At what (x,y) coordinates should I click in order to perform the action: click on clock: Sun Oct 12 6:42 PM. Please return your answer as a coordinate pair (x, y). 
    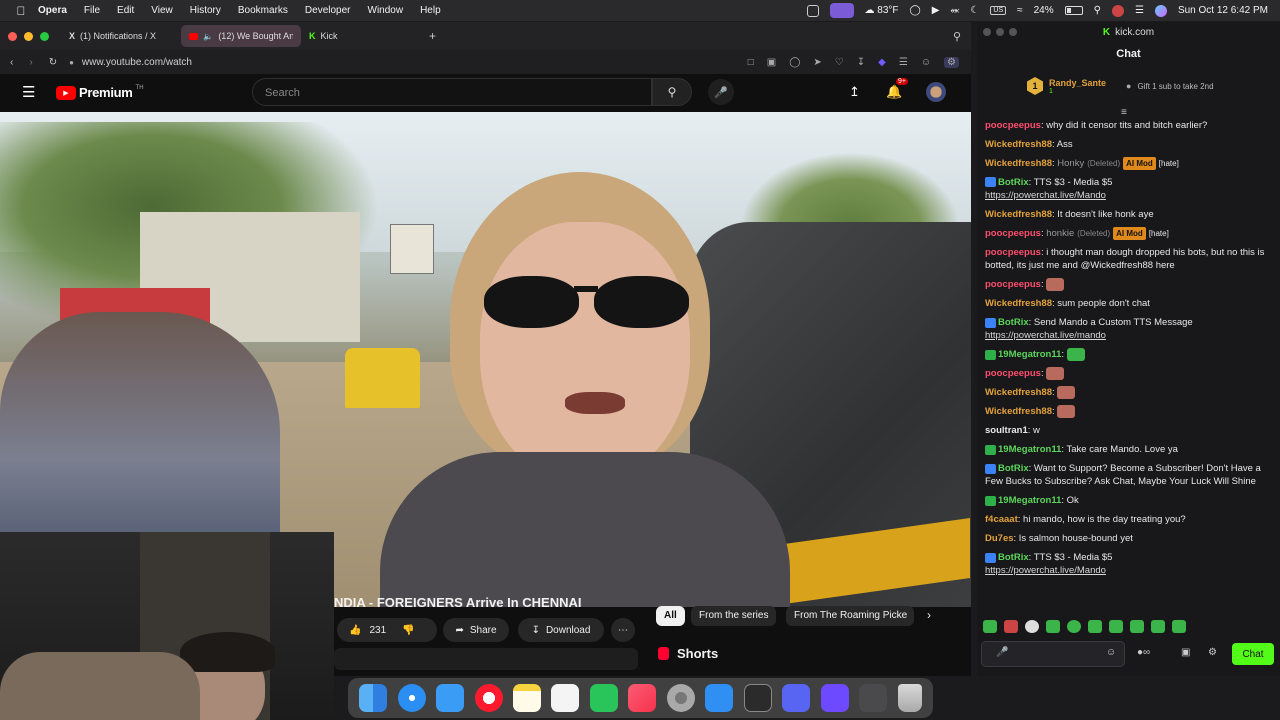
    Looking at the image, I should click on (1223, 10).